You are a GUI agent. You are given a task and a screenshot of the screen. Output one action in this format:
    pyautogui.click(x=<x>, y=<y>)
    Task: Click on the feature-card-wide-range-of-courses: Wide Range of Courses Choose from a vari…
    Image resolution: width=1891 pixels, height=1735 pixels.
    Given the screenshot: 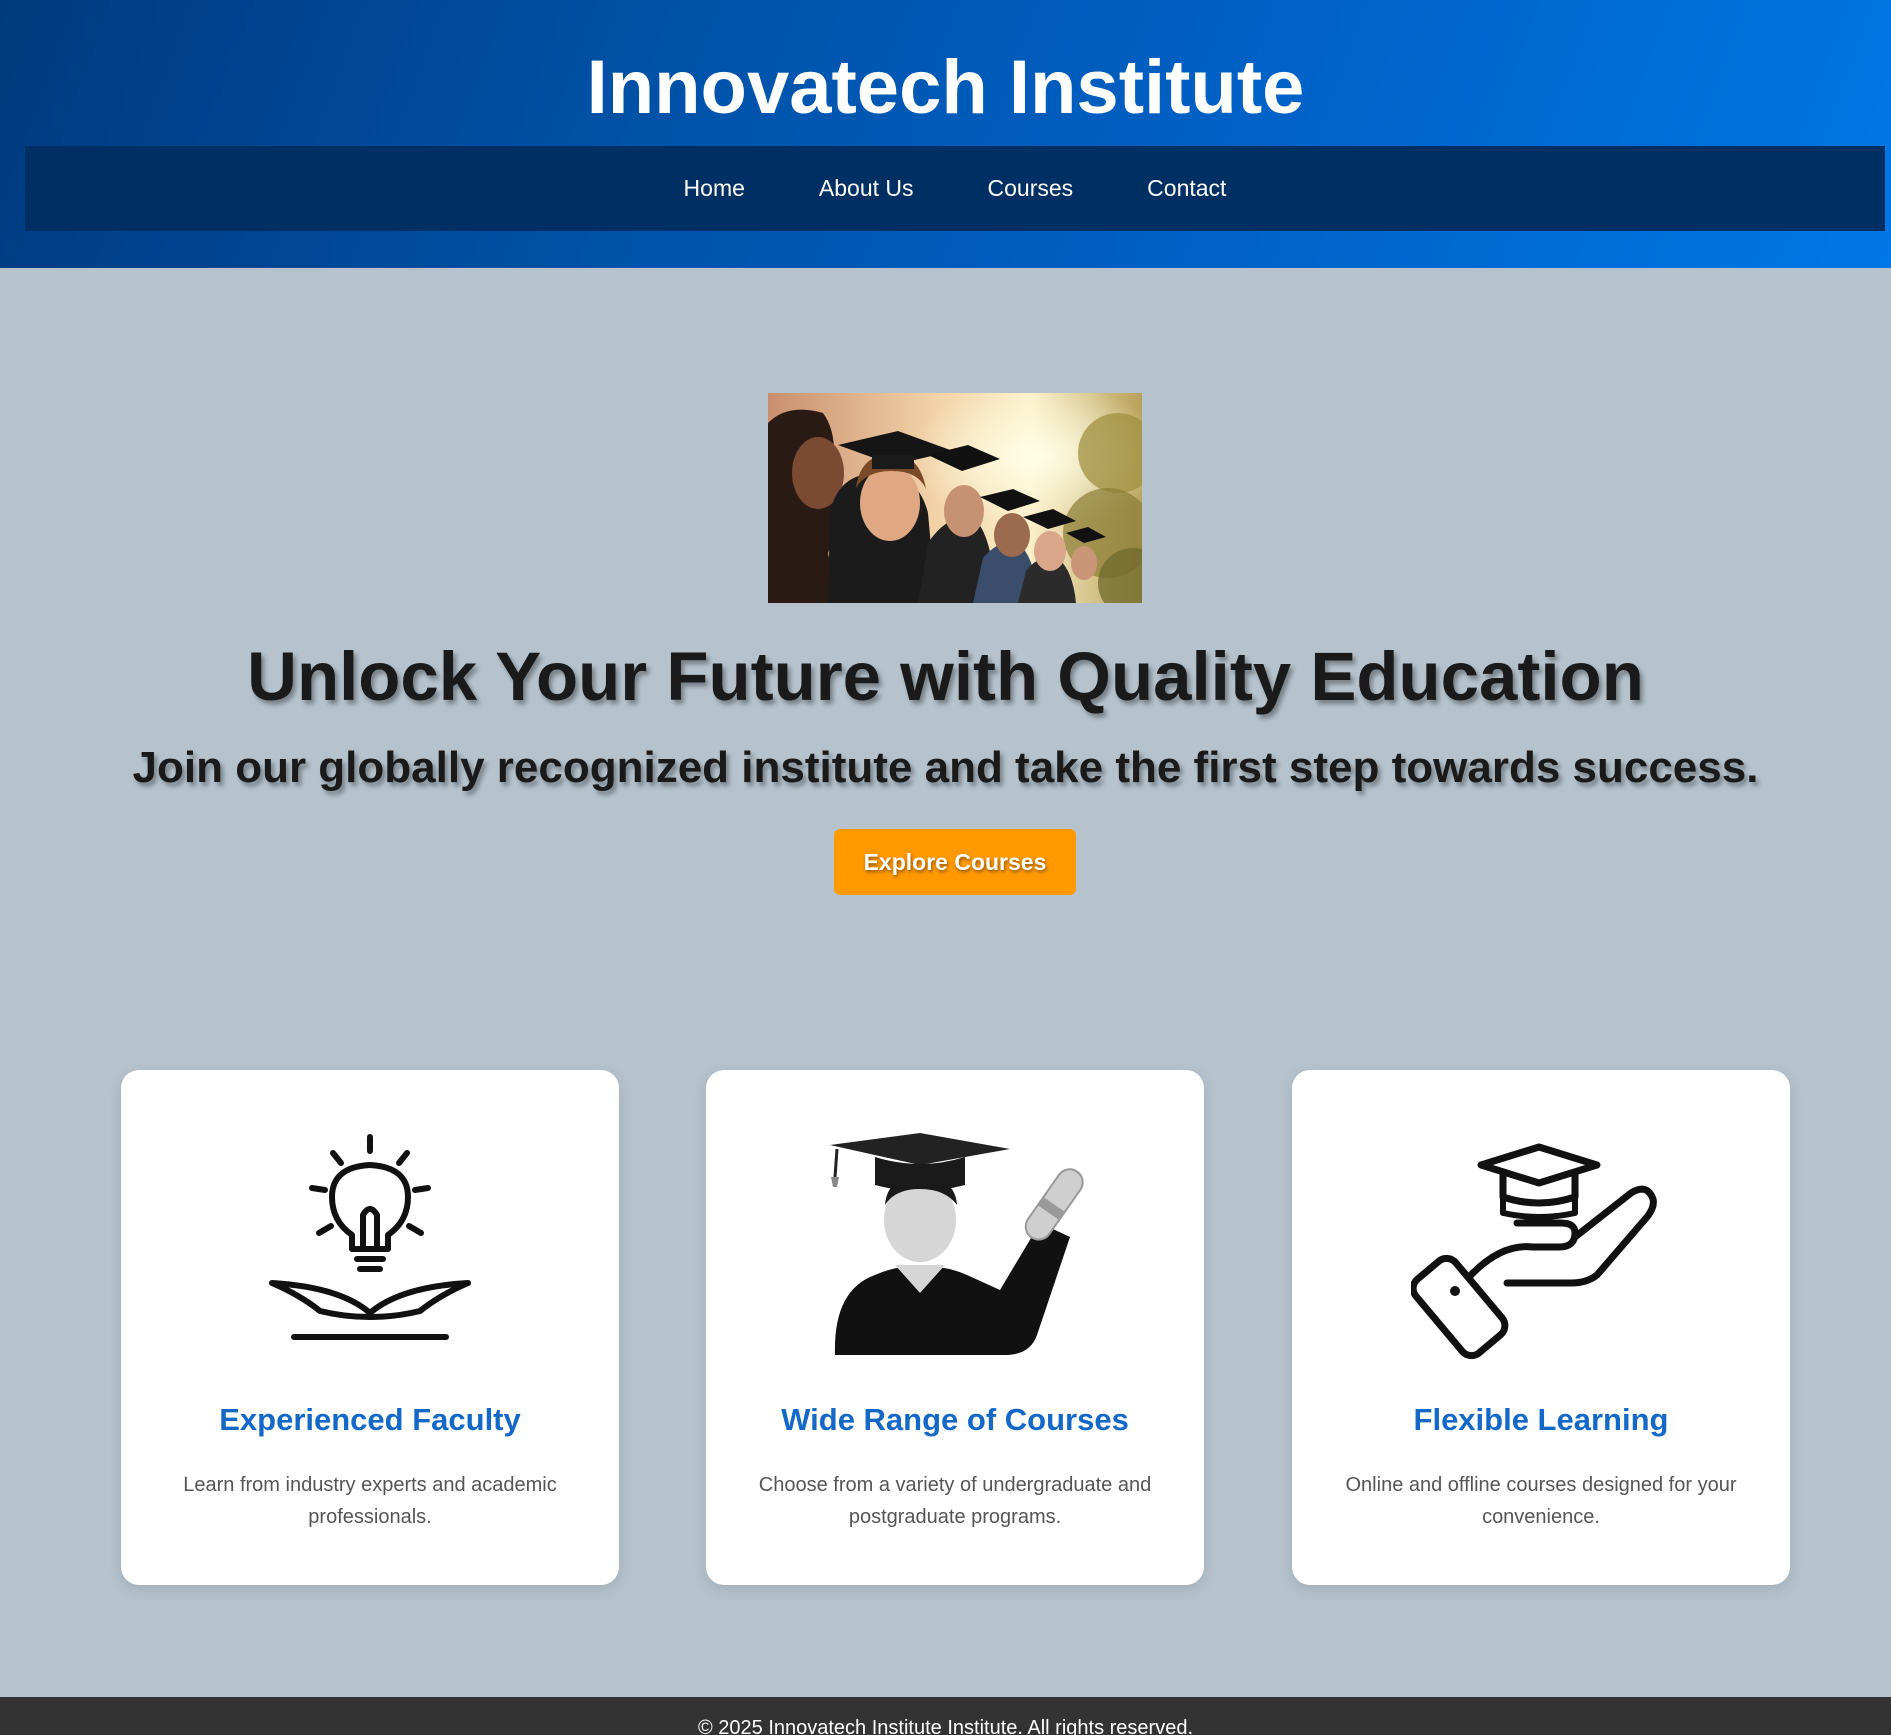 What is the action you would take?
    pyautogui.click(x=955, y=1327)
    